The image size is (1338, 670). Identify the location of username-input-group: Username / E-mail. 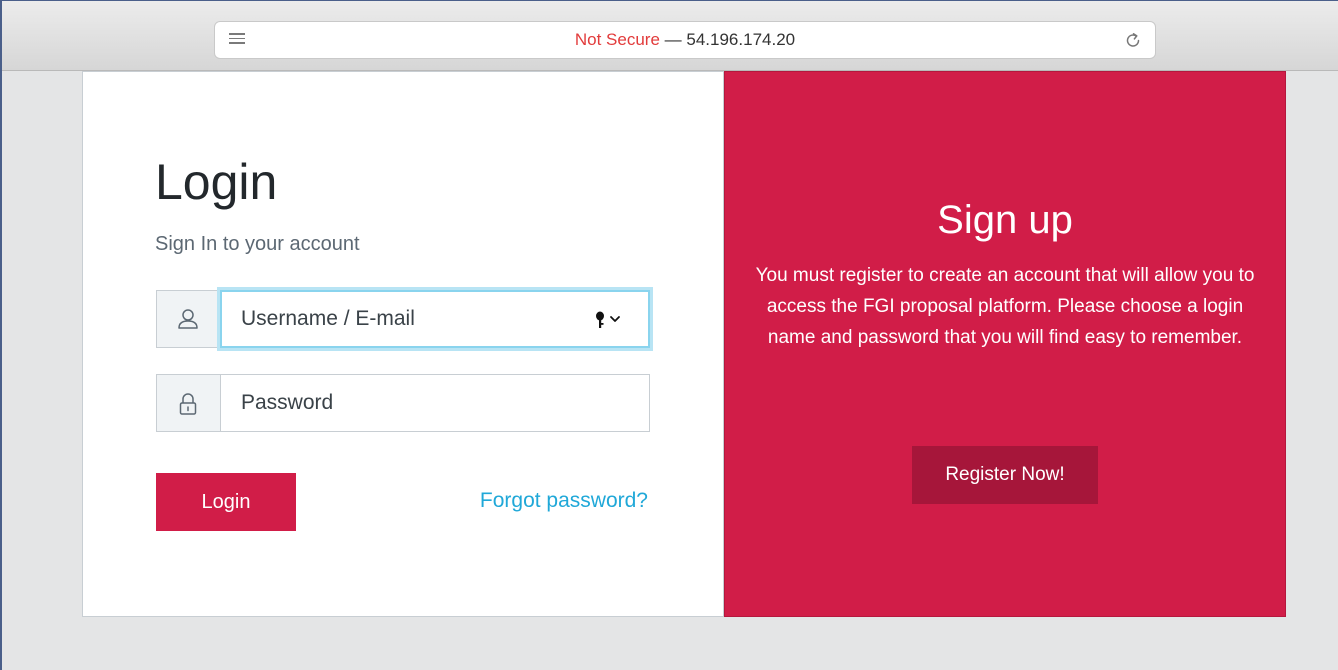
(403, 319).